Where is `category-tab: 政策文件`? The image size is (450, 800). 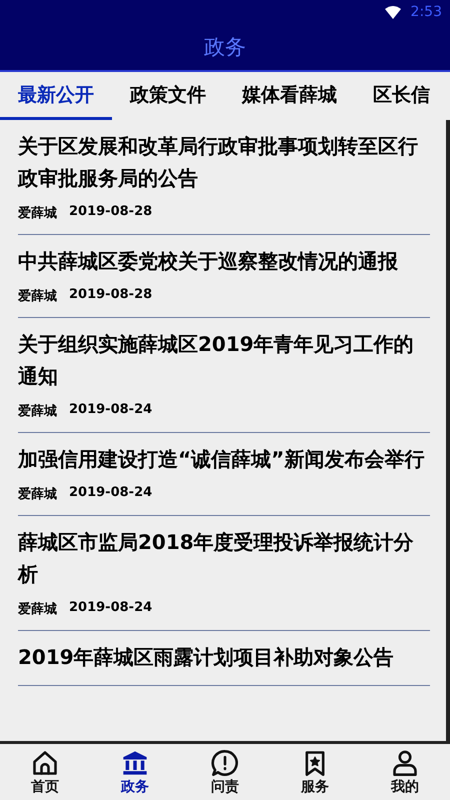 category-tab: 政策文件 is located at coordinates (168, 96).